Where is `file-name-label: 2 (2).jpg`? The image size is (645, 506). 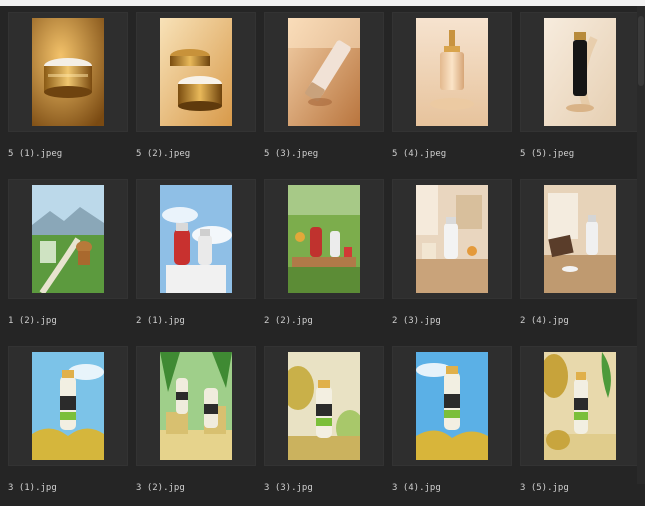
file-name-label: 2 (2).jpg is located at coordinates (288, 321).